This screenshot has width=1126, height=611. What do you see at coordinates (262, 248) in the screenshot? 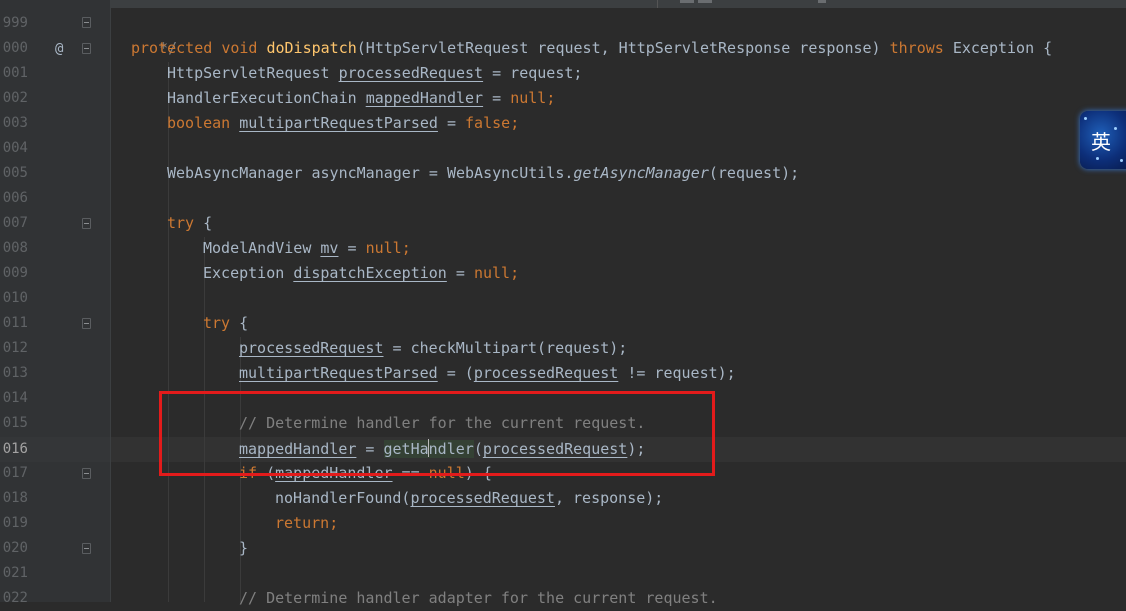
I see `code-text: ModelAndView` at bounding box center [262, 248].